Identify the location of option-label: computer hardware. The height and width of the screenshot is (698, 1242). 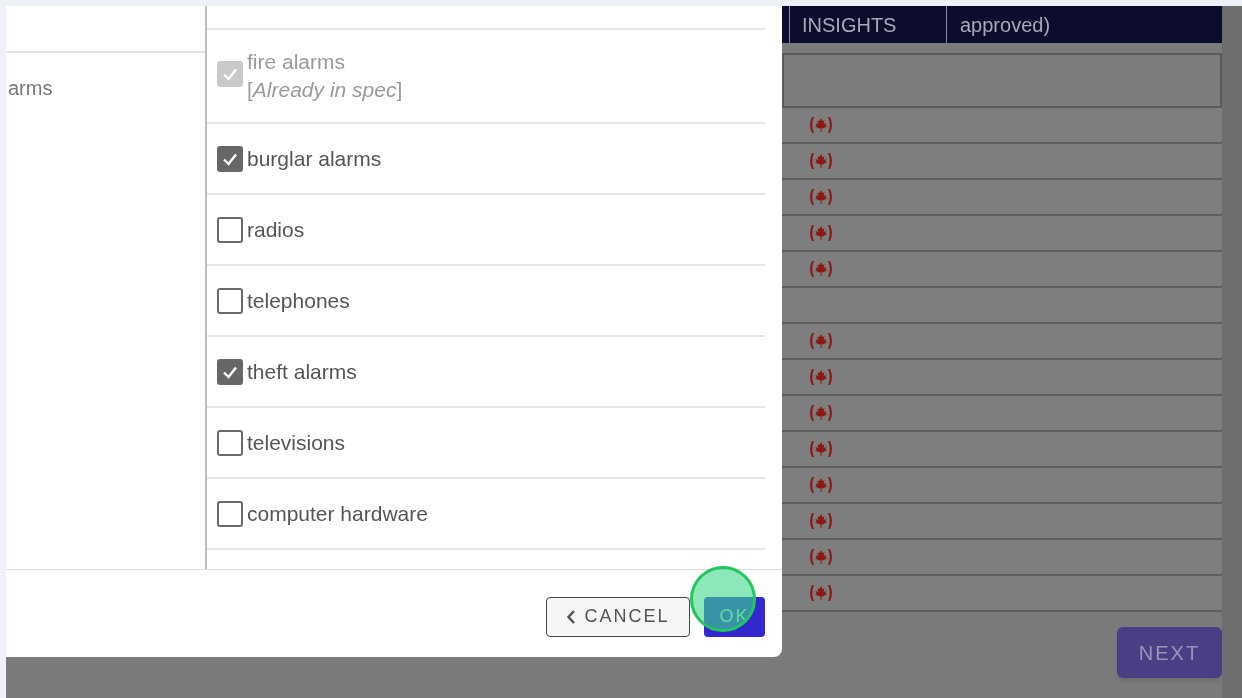
(337, 513).